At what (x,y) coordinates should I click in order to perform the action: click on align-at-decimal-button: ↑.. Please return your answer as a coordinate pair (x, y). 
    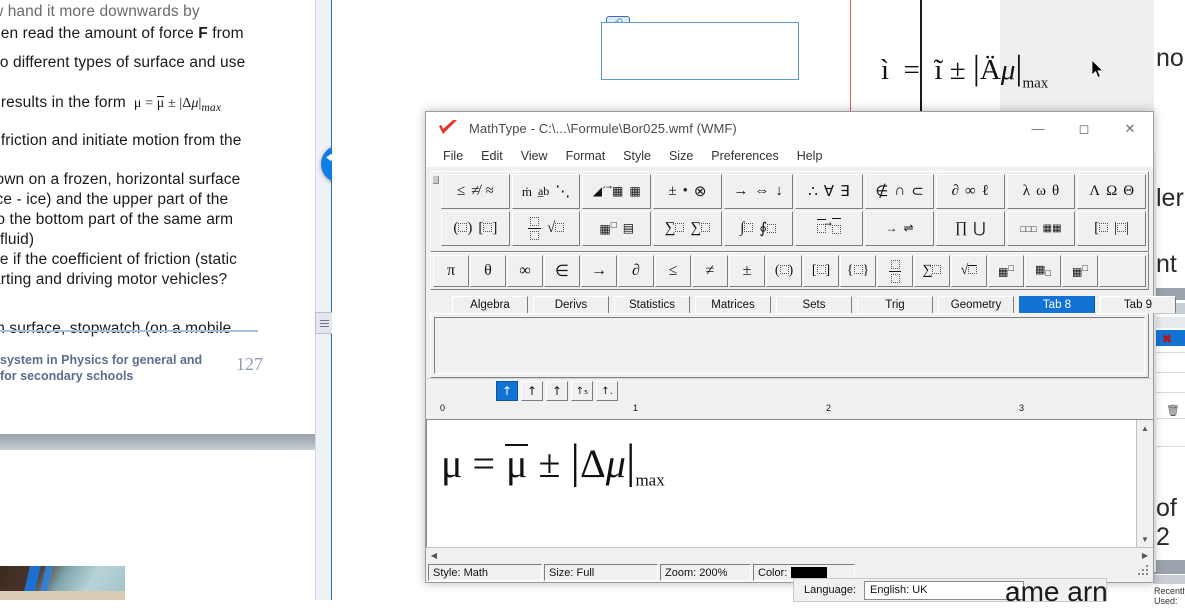
    Looking at the image, I should click on (607, 391).